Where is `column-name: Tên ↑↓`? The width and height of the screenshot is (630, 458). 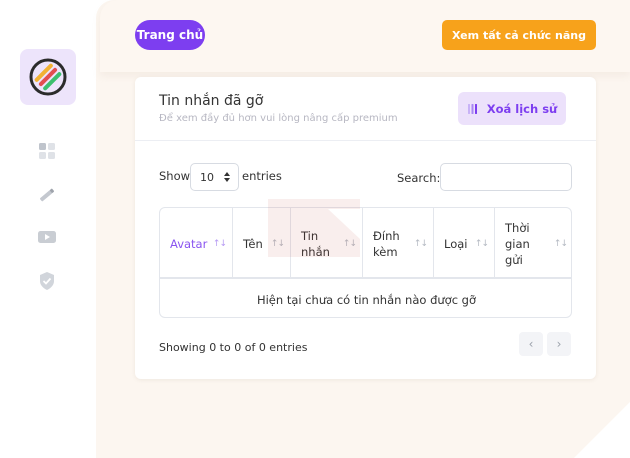 column-name: Tên ↑↓ is located at coordinates (262, 243).